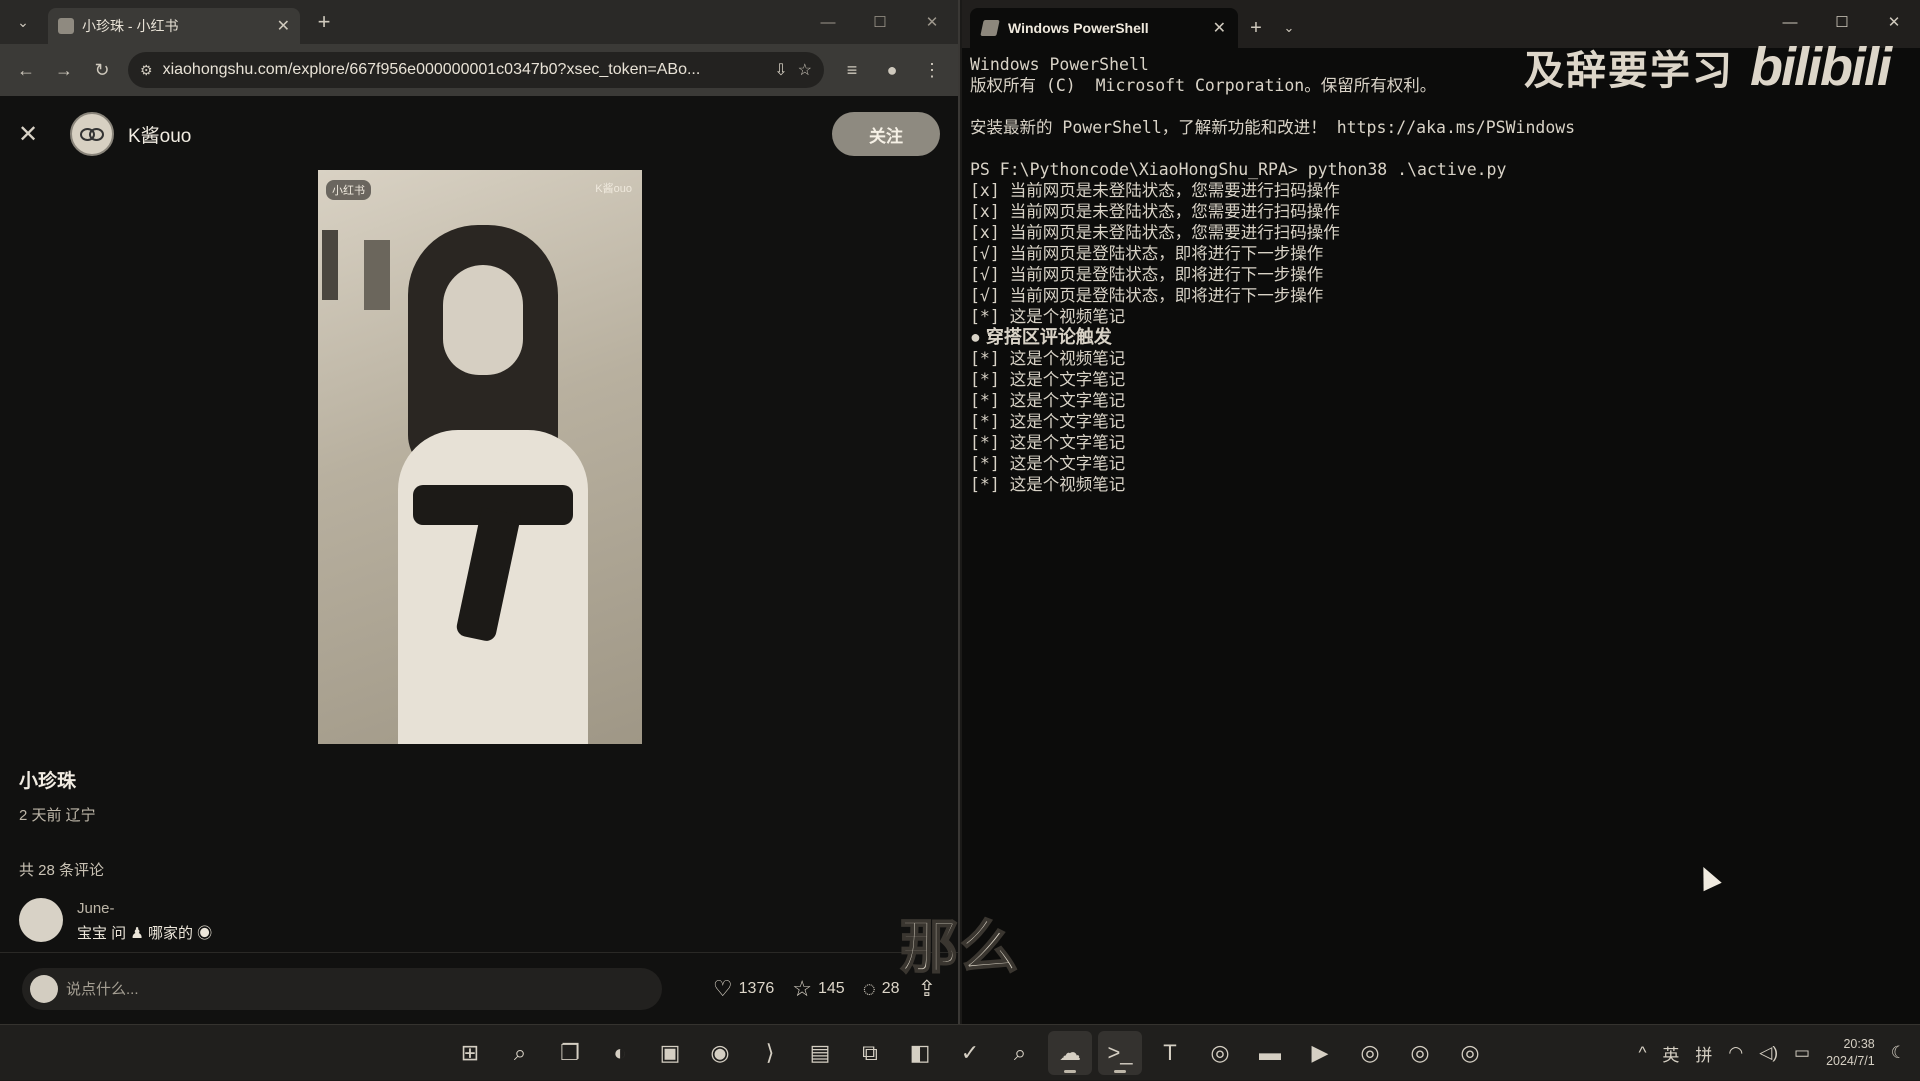 The image size is (1920, 1081). Describe the element at coordinates (1859, 1044) in the screenshot. I see `clock-time: 20:38` at that location.